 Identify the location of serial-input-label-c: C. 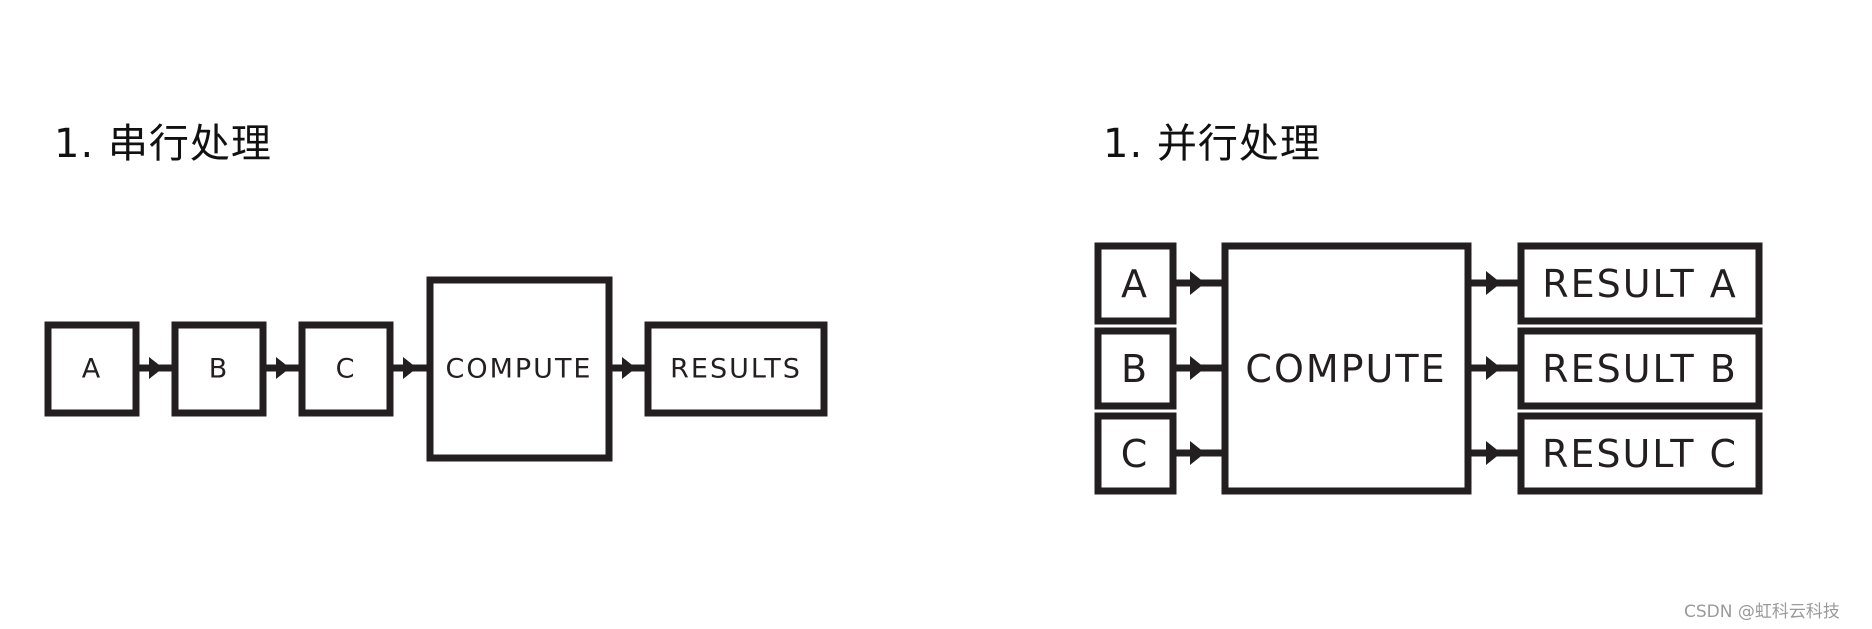
(346, 369).